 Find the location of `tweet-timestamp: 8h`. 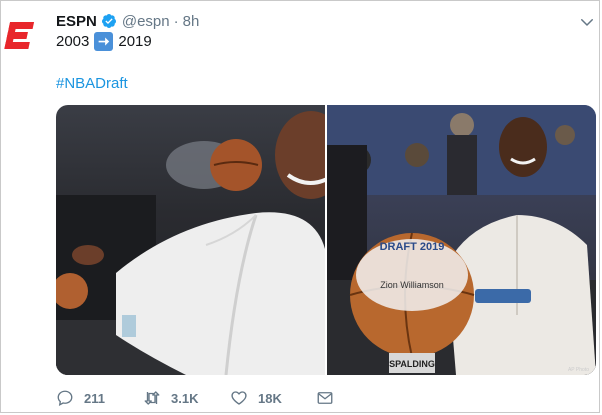

tweet-timestamp: 8h is located at coordinates (191, 21).